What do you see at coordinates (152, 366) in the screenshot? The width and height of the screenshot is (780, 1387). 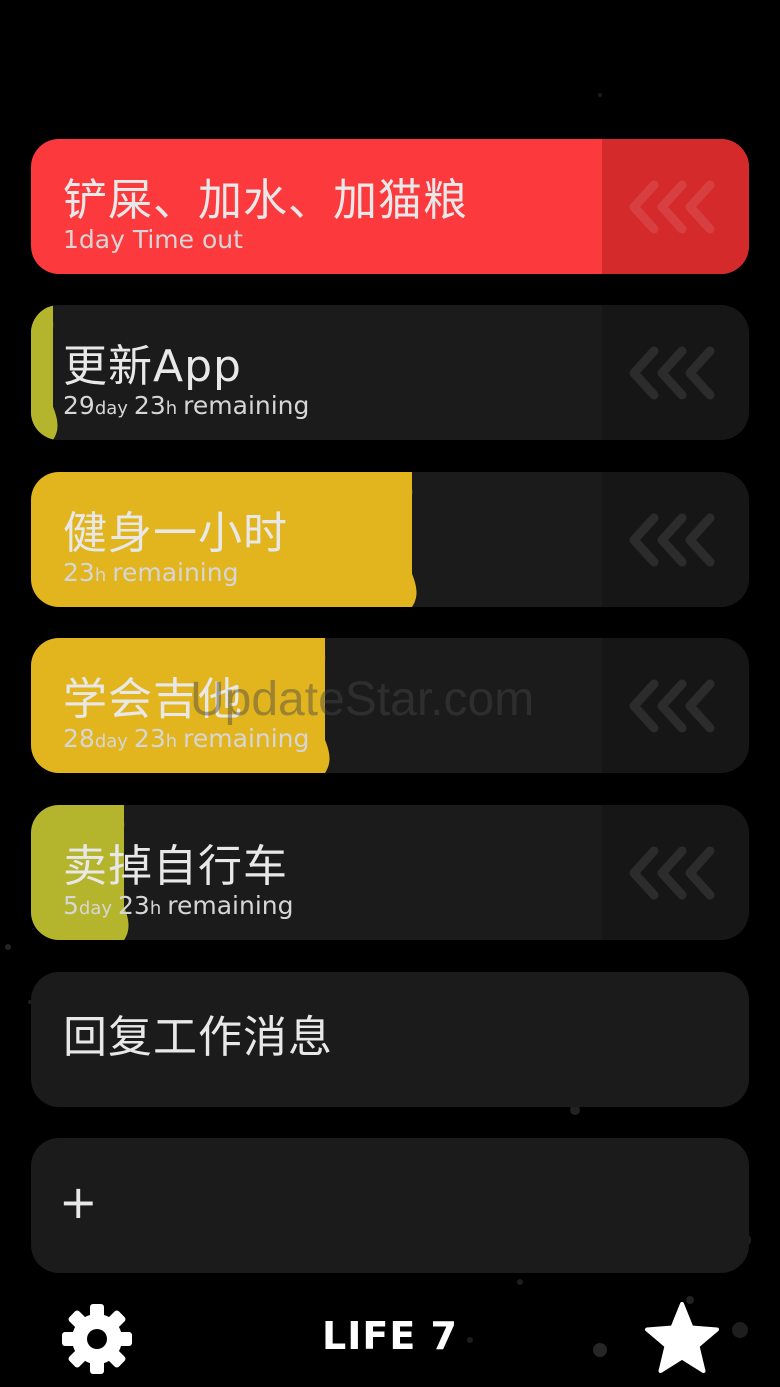 I see `task-title: 更新App` at bounding box center [152, 366].